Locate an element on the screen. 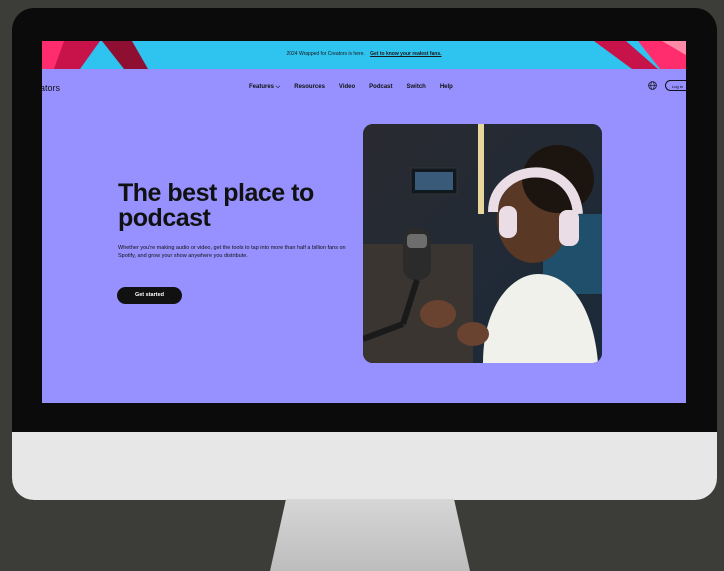 The image size is (724, 571). nav-item-podcast: Podcast is located at coordinates (380, 87).